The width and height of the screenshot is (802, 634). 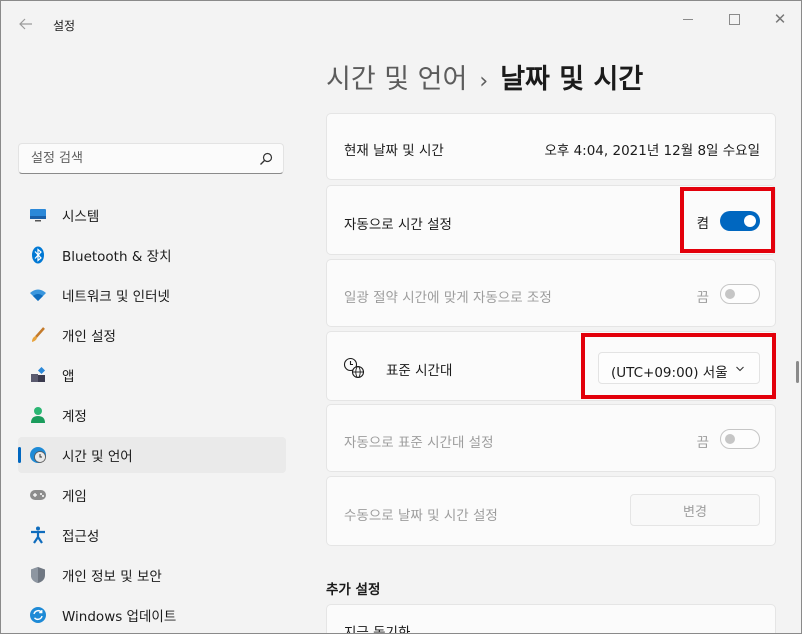 What do you see at coordinates (38, 455) in the screenshot?
I see `time-language-icon` at bounding box center [38, 455].